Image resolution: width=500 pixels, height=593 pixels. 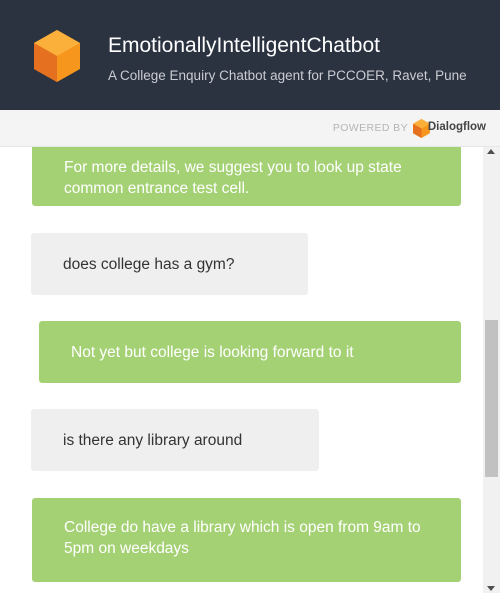 I want to click on scrollbar-thumb, so click(x=491, y=398).